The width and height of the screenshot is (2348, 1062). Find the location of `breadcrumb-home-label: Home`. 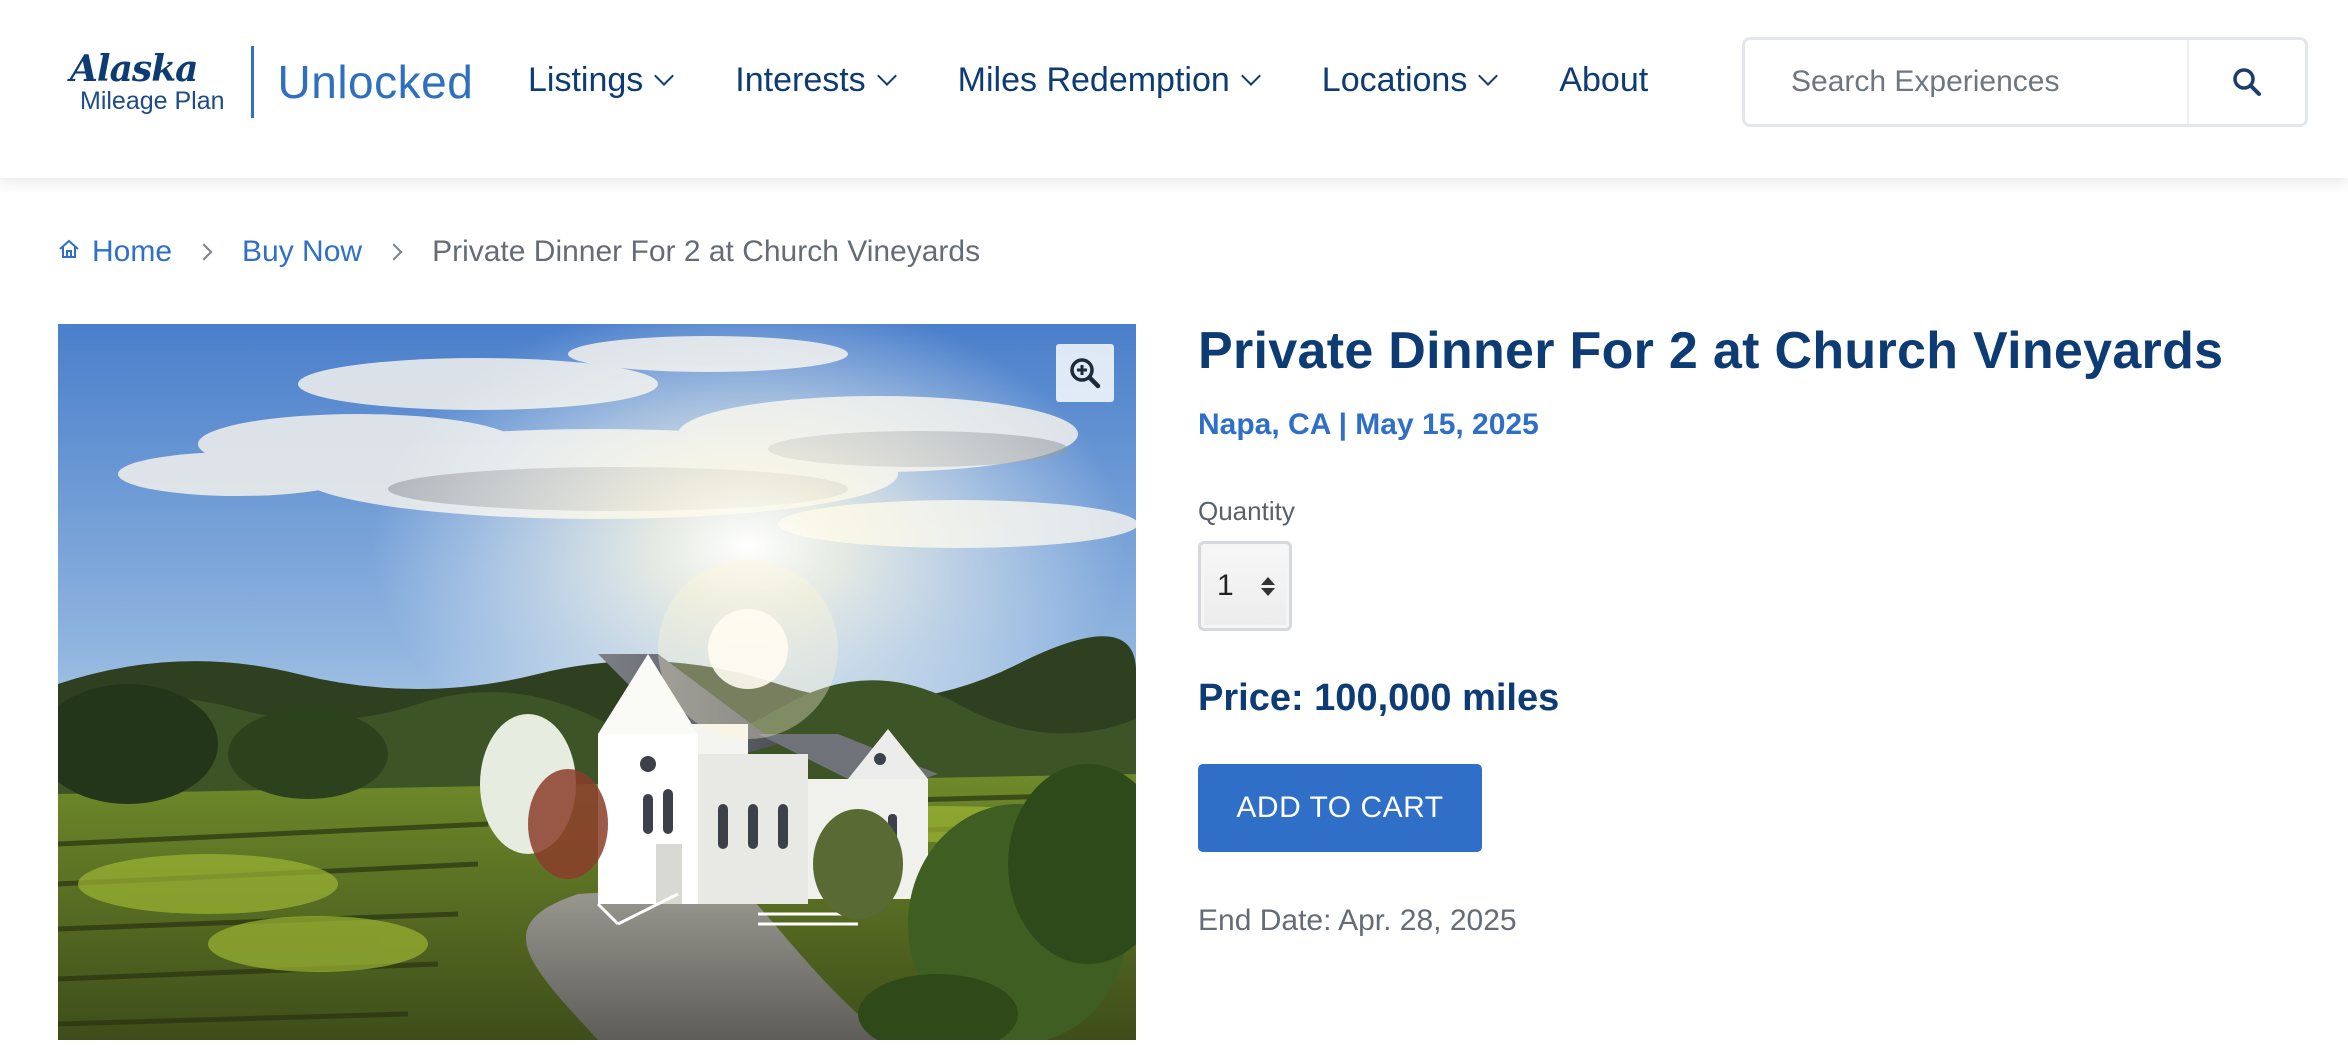

breadcrumb-home-label: Home is located at coordinates (132, 251).